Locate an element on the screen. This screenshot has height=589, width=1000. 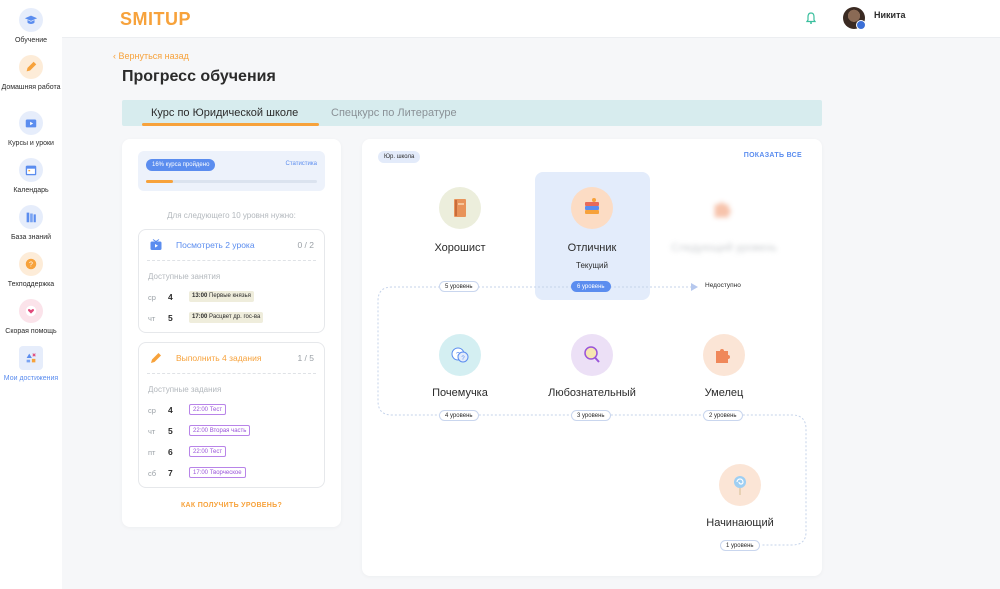
heart-icon is located at coordinates (31, 311).